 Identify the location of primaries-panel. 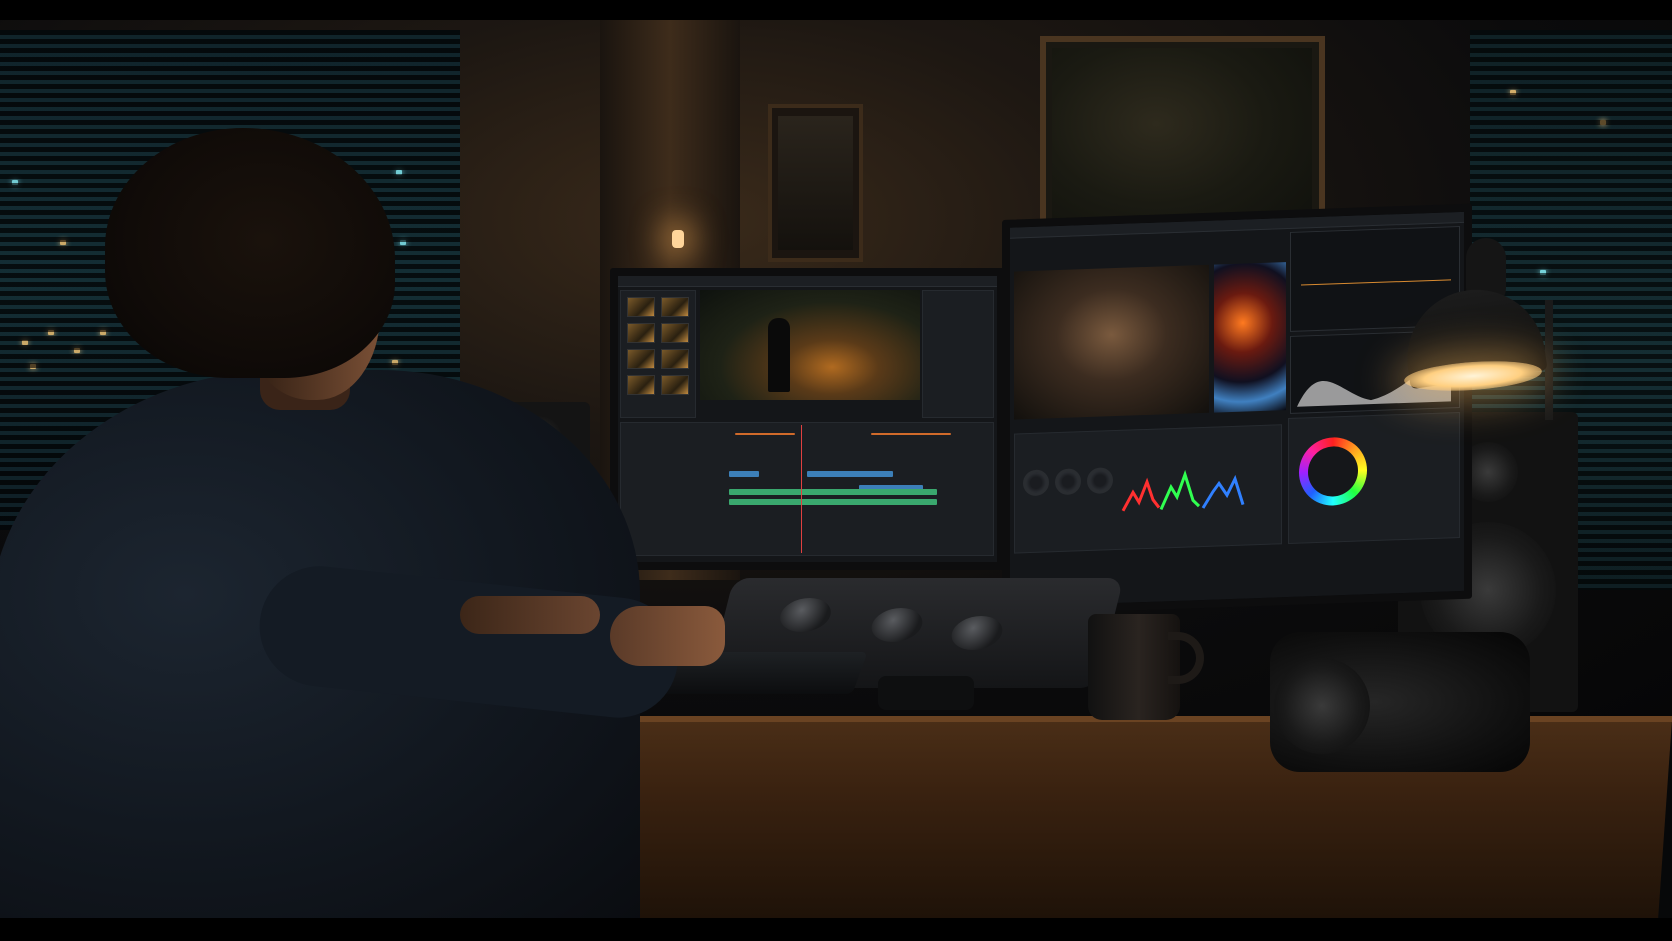
(1148, 489).